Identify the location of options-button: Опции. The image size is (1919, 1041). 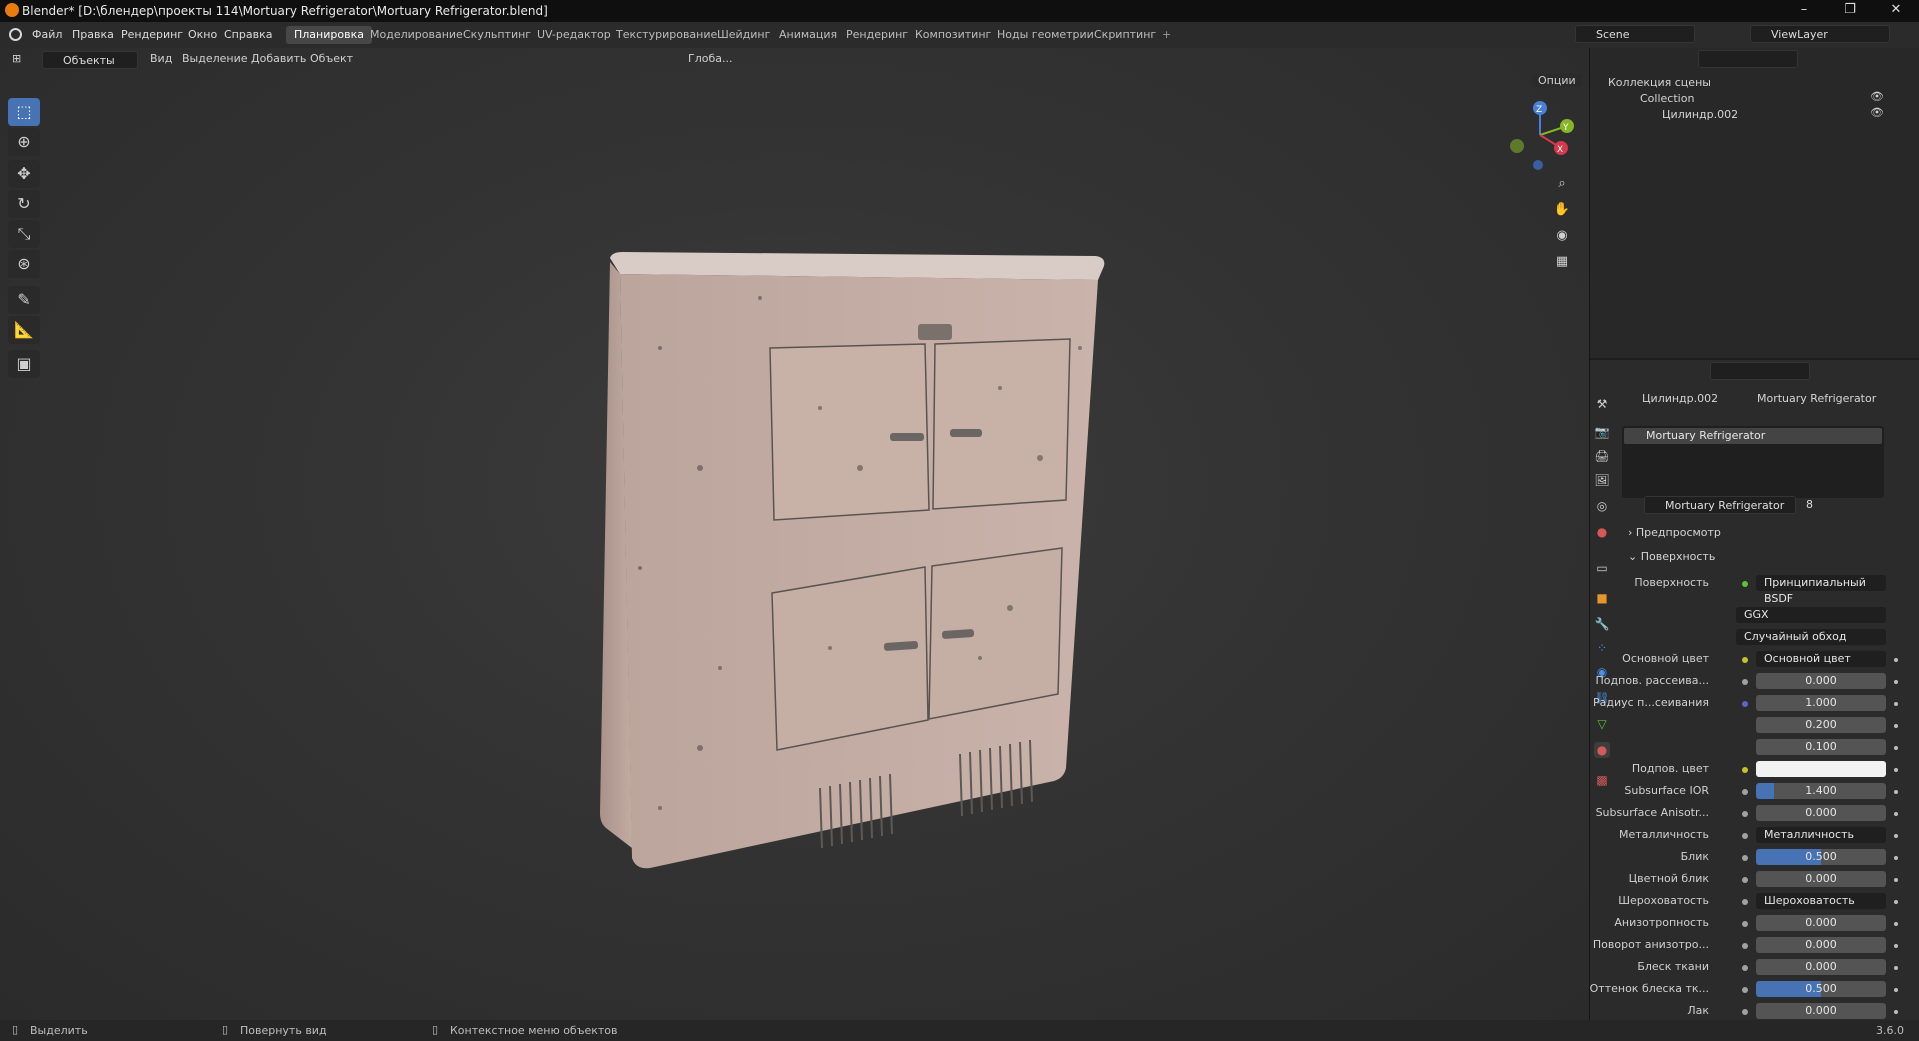
(1557, 80).